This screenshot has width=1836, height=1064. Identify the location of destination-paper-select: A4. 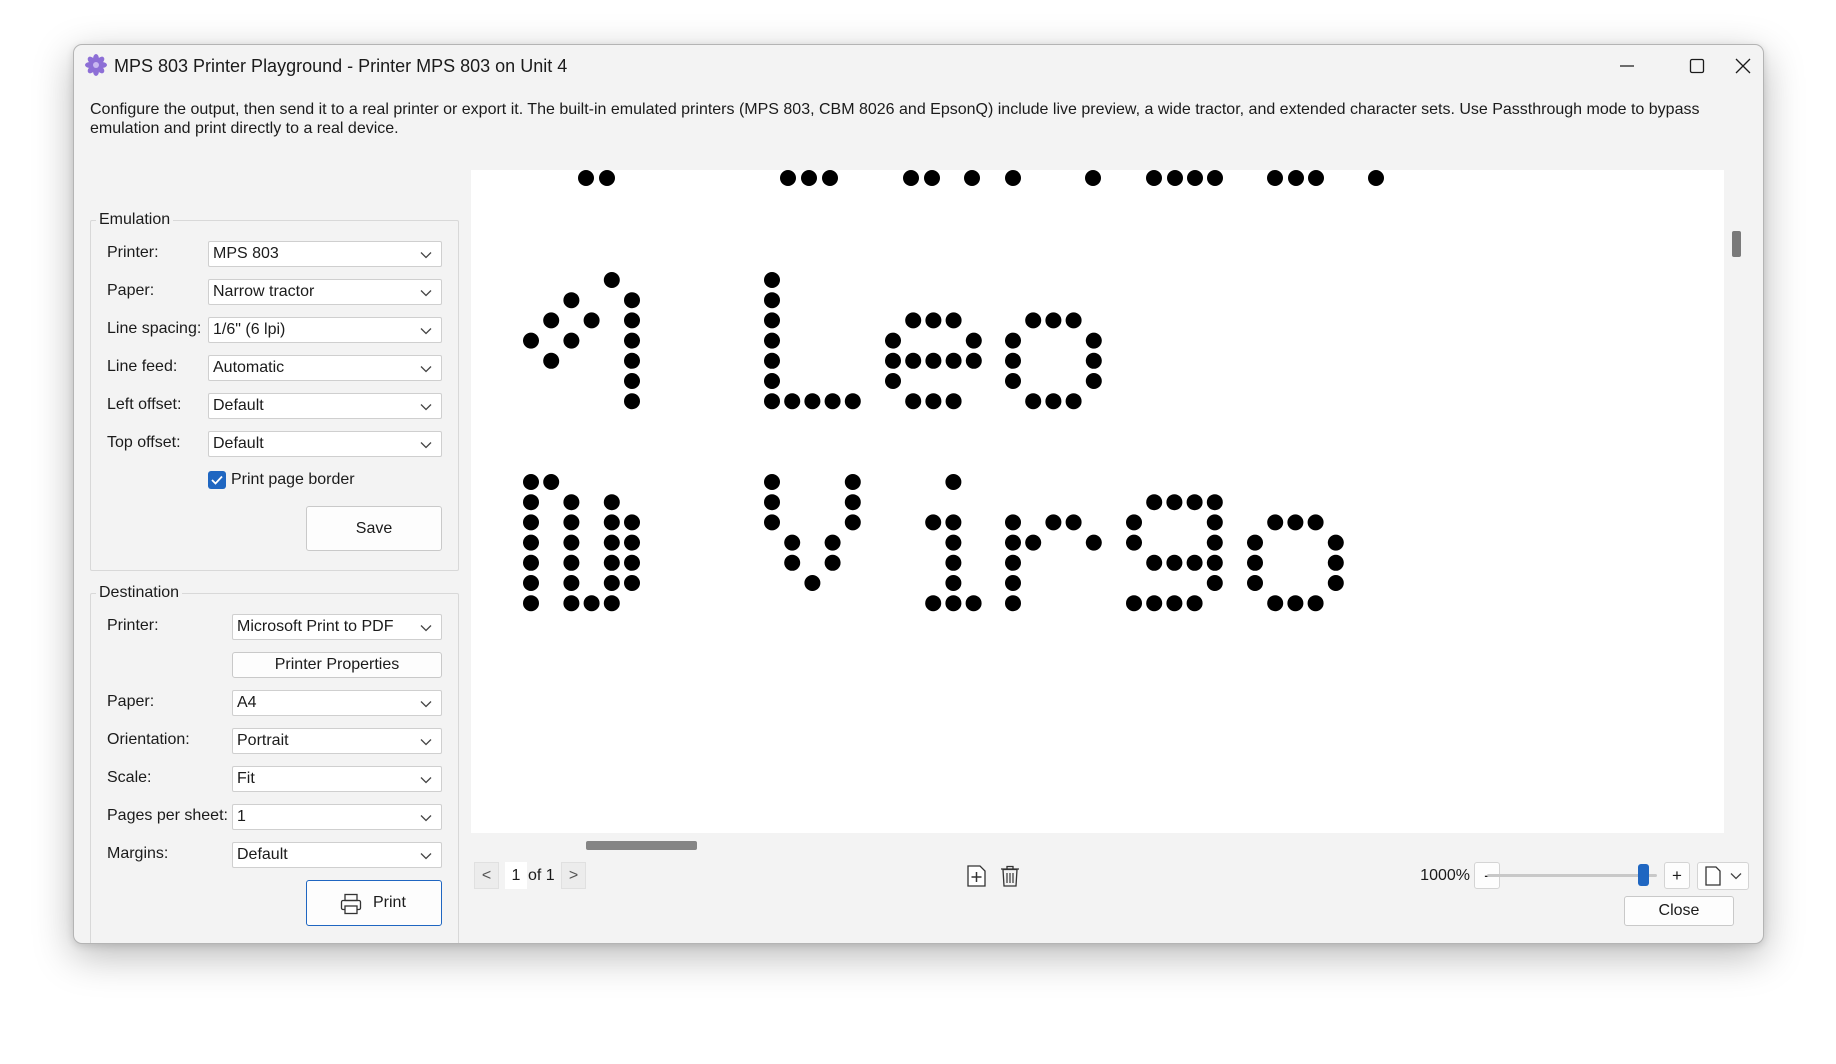
(337, 703).